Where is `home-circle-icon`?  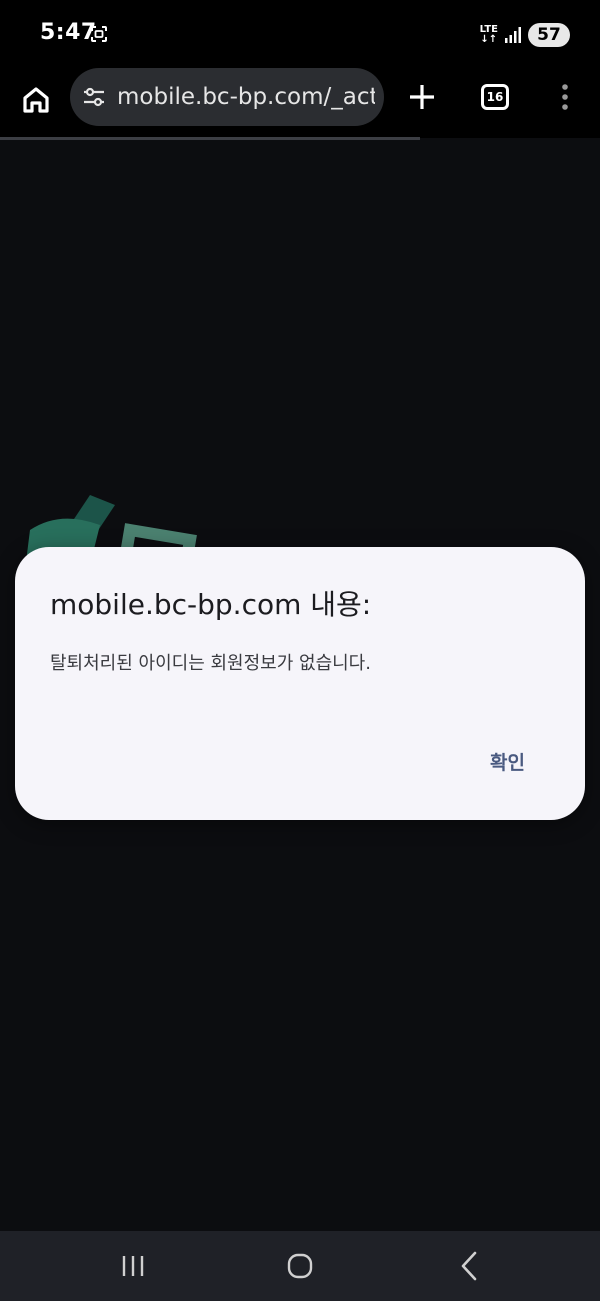 home-circle-icon is located at coordinates (300, 1266).